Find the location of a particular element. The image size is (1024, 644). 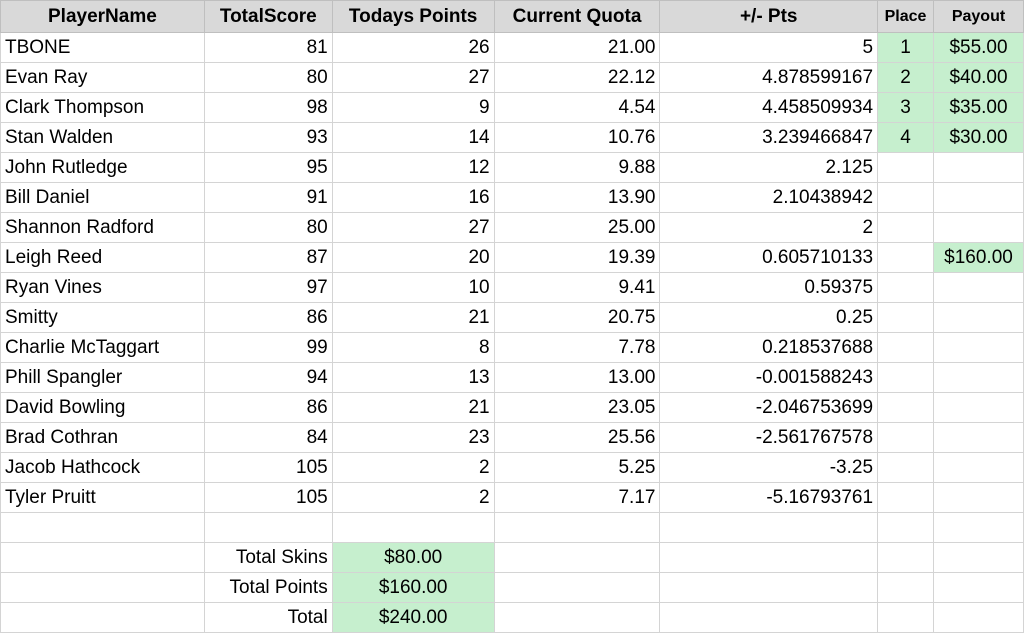

cell-todays-points: 10 is located at coordinates (413, 287).